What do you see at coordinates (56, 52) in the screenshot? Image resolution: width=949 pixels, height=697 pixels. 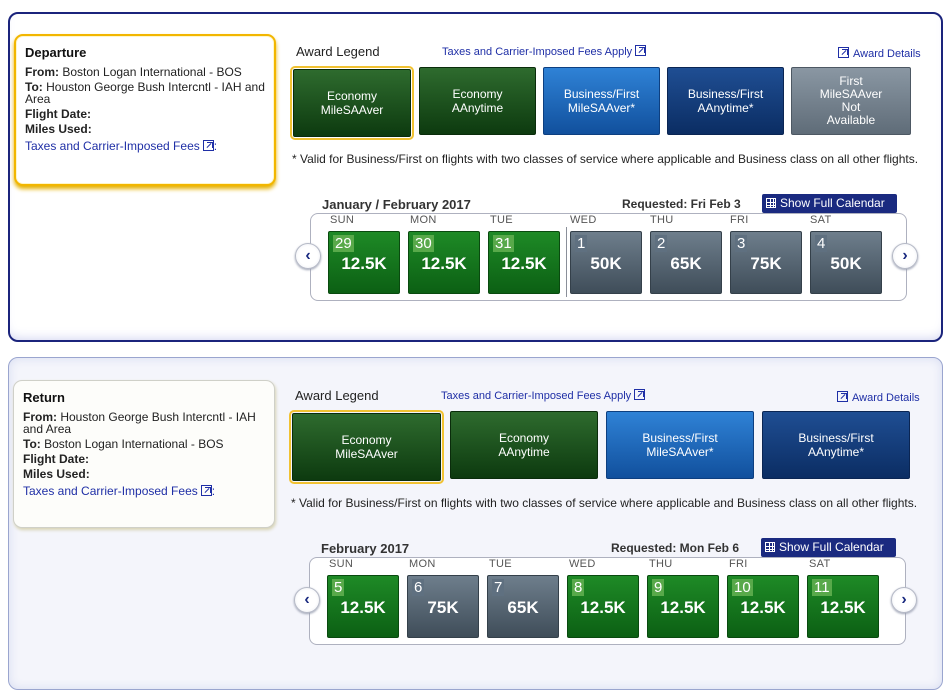 I see `departure-title: Departure` at bounding box center [56, 52].